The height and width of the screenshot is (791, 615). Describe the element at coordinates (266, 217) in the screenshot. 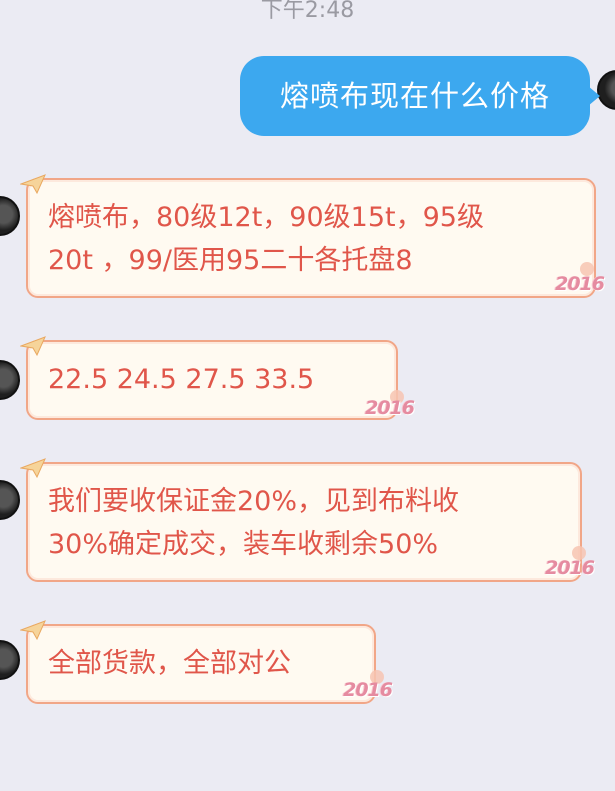

I see `message-text-line: 熔喷布，80级12t，90级15t，95级` at that location.